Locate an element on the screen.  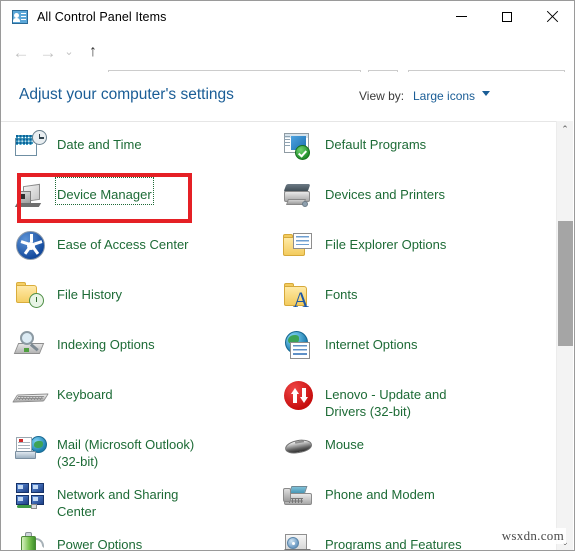
lenovo-update-icon is located at coordinates (299, 396).